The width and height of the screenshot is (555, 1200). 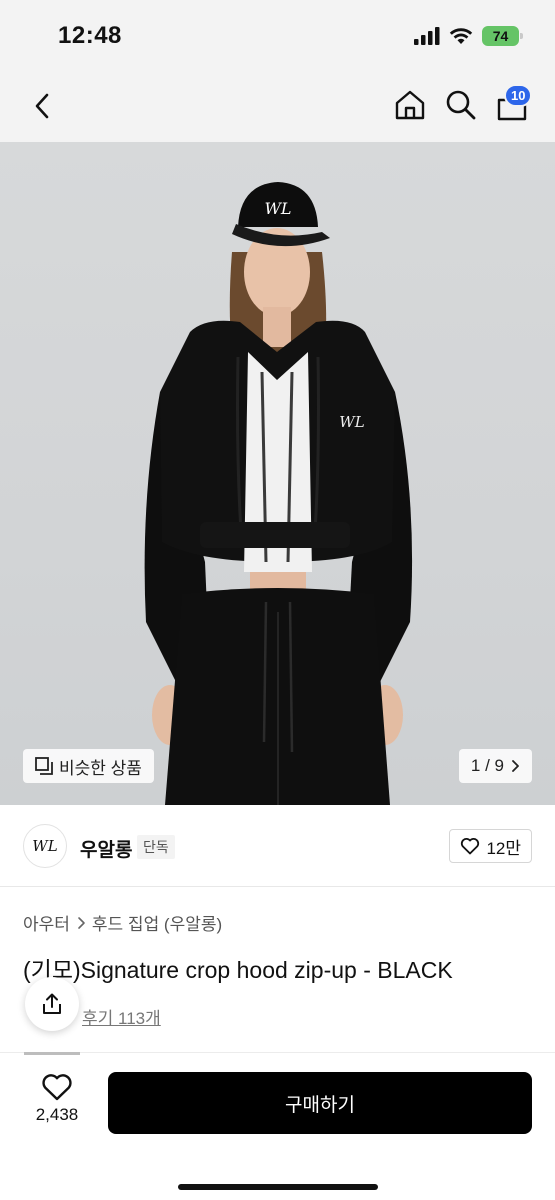 I want to click on product-title: (기모)Signature crop hood zip-up - BLACK, so click(x=238, y=970).